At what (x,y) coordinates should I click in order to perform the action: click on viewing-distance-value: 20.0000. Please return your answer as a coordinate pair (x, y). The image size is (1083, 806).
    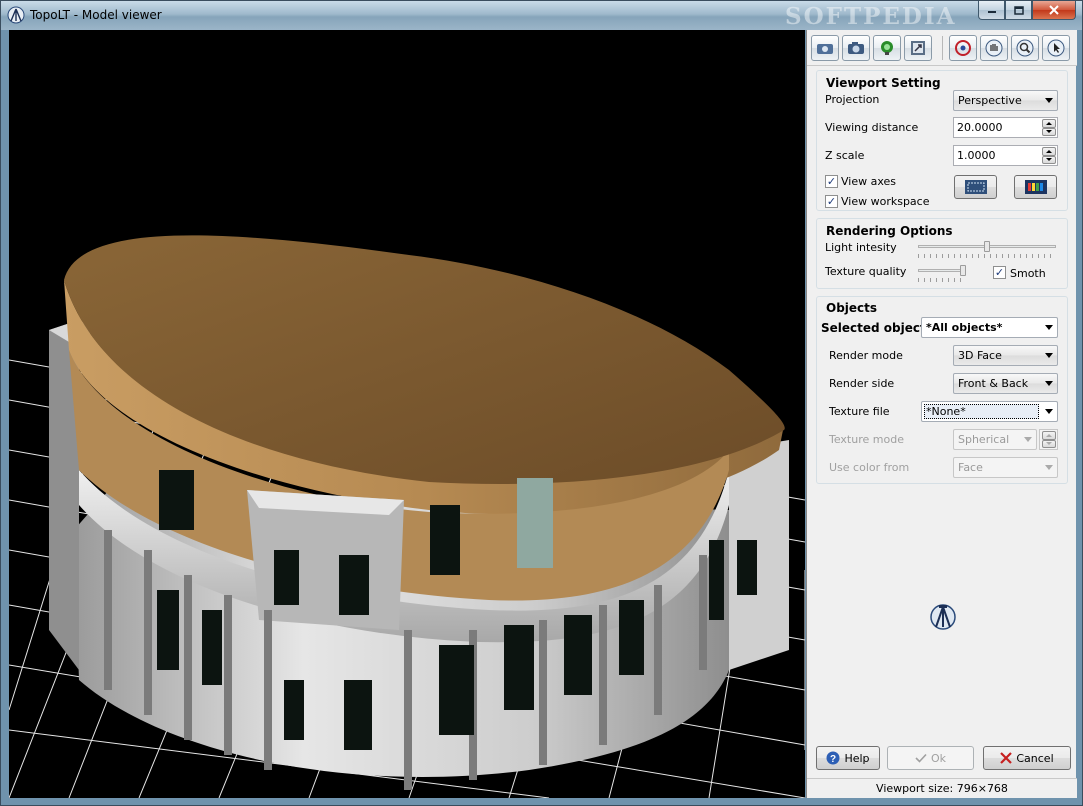
    Looking at the image, I should click on (980, 127).